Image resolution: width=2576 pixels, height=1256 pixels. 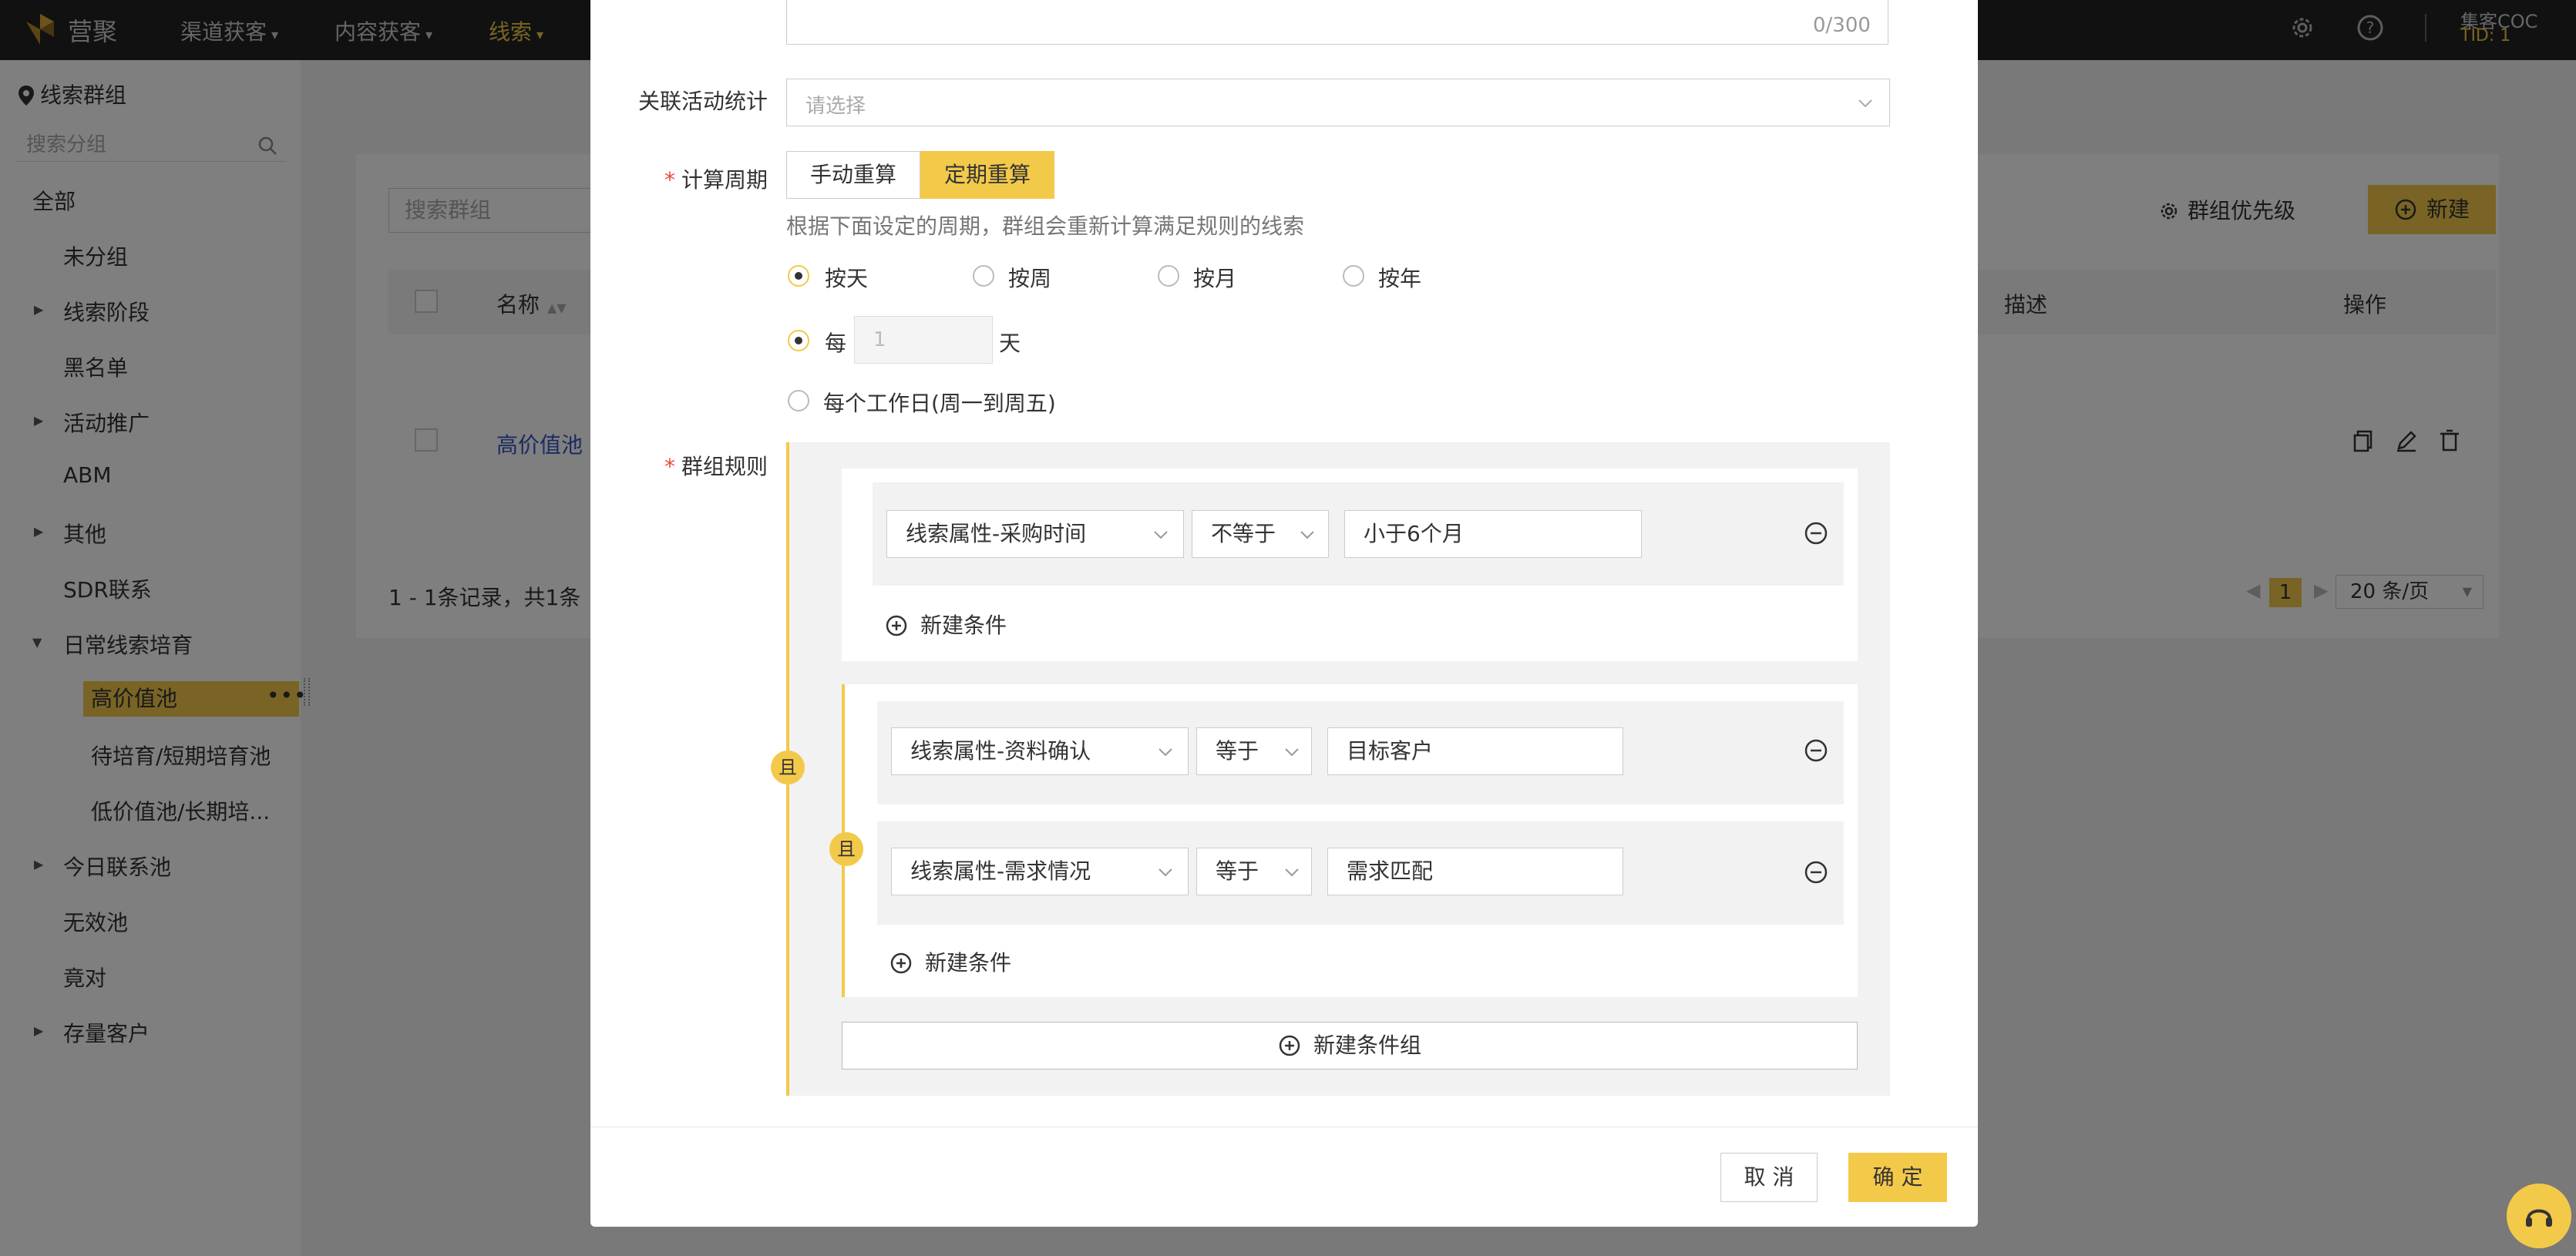 I want to click on every-label: 每, so click(x=836, y=343).